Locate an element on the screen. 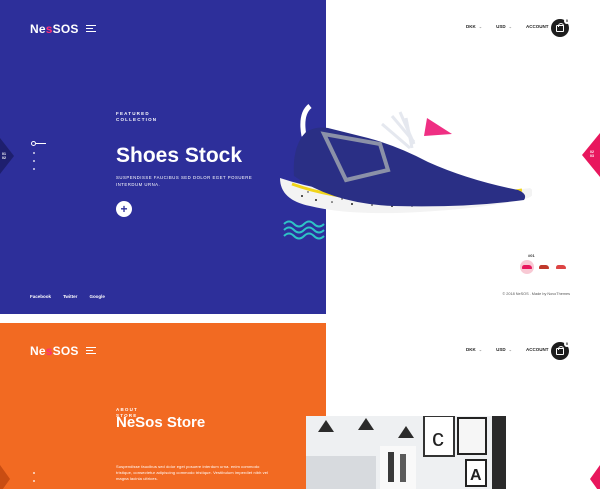 The image size is (600, 489). thumbnail-white-red-shoe is located at coordinates (561, 267).